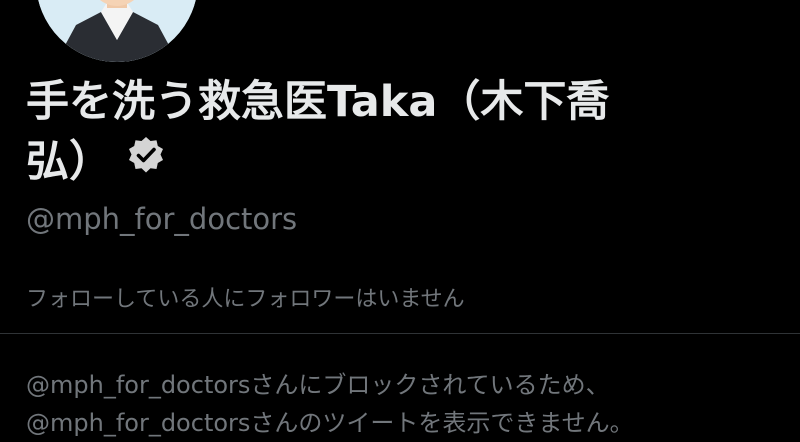  I want to click on profile-avatar, so click(117, 31).